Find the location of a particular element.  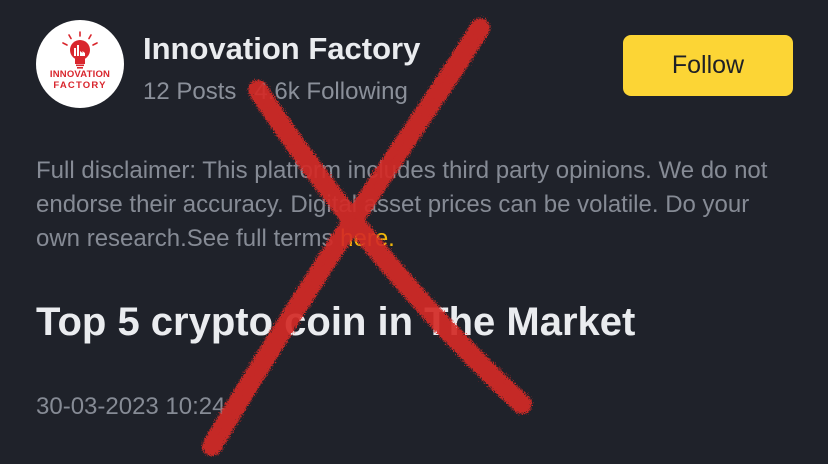

avatar: INNOVATION FACTORY is located at coordinates (80, 64).